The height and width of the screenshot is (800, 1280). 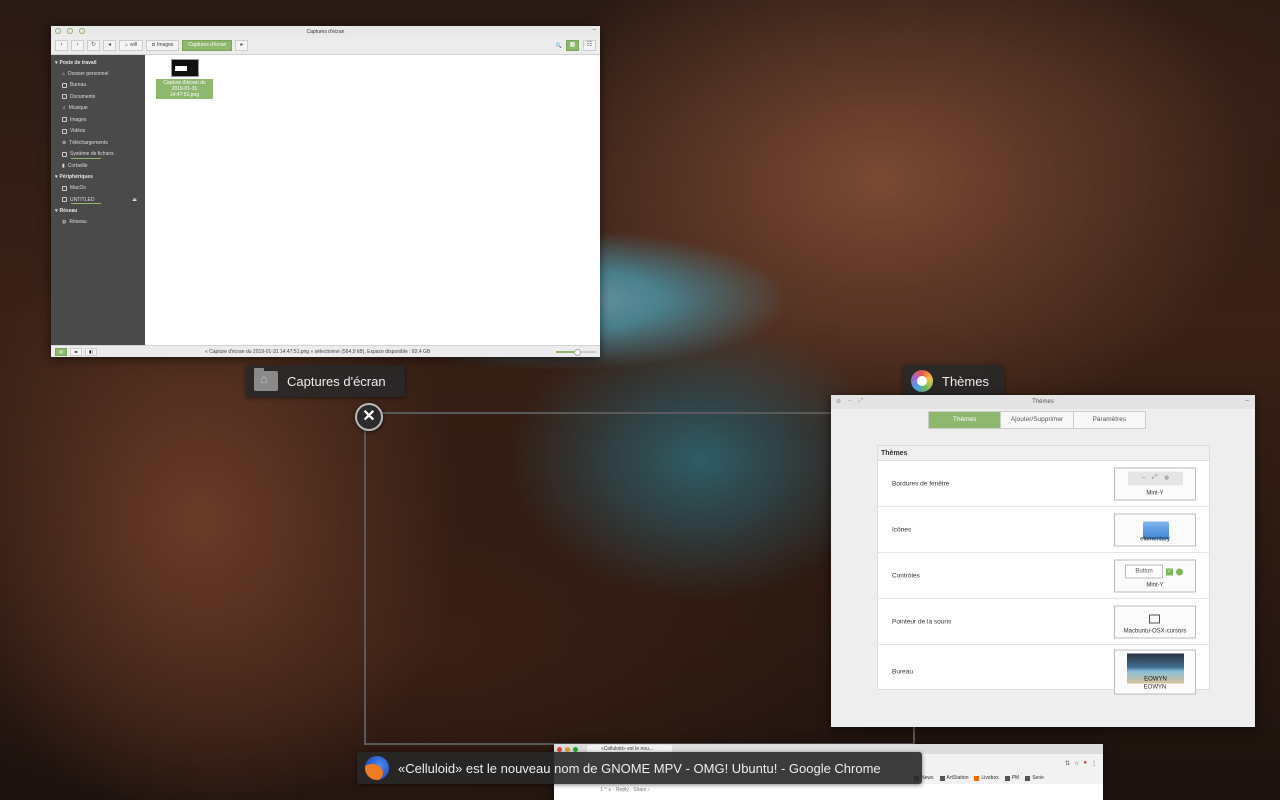 What do you see at coordinates (1155, 668) in the screenshot?
I see `desktop-preview: EOWYN` at bounding box center [1155, 668].